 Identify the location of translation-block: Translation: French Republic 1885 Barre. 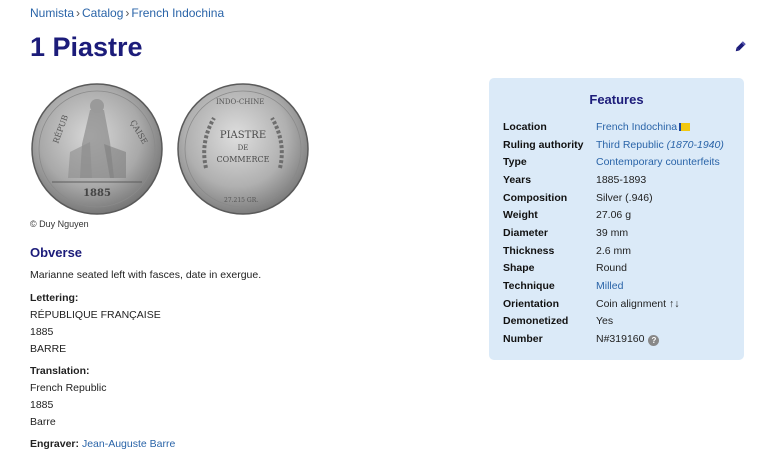
(68, 397).